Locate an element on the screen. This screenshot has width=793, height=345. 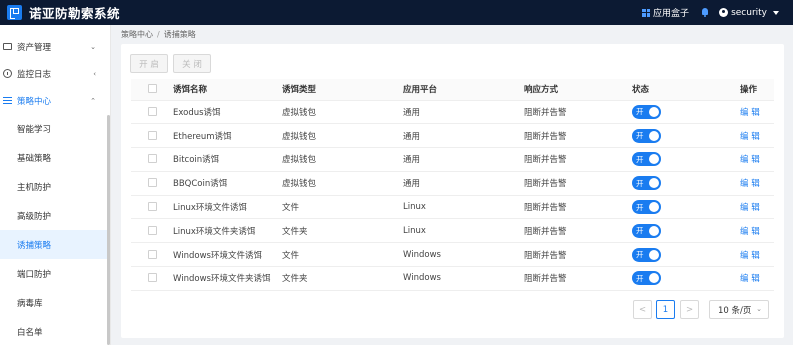
sidebar-item-smart-learning: 智能学习 is located at coordinates (55, 128).